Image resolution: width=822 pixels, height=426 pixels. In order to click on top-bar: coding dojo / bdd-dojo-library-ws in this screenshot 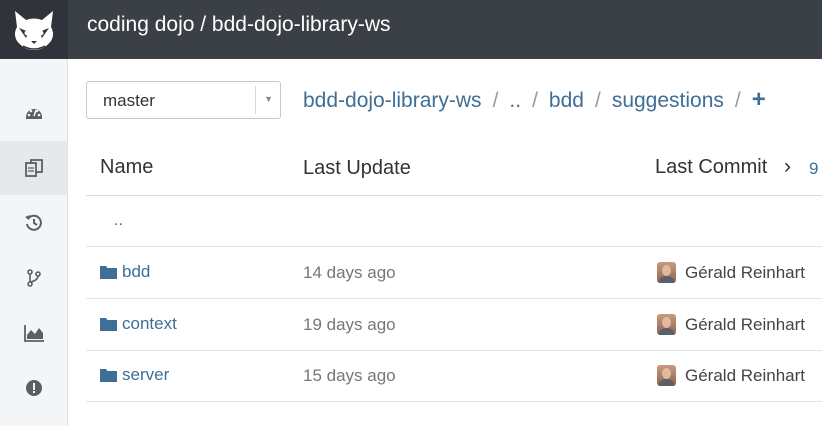, I will do `click(411, 29)`.